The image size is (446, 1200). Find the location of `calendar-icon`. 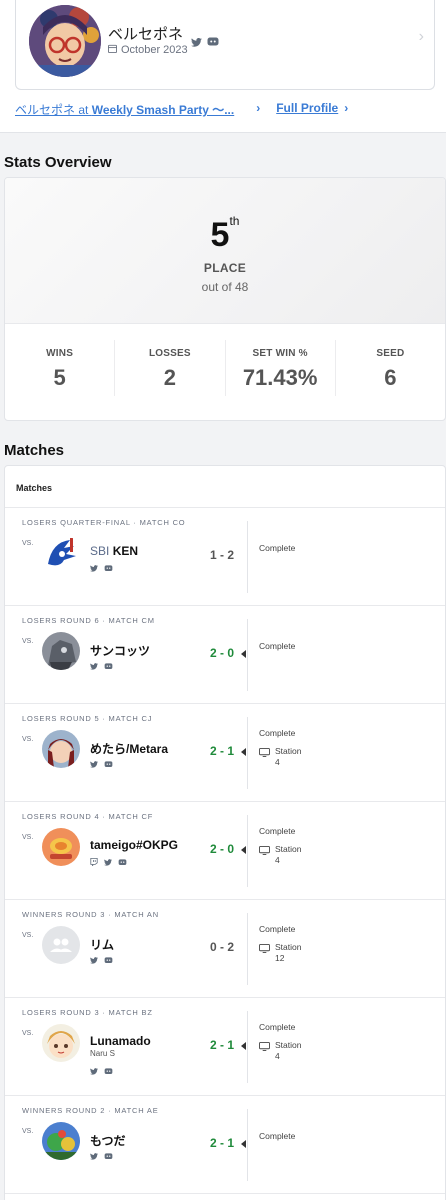

calendar-icon is located at coordinates (112, 50).